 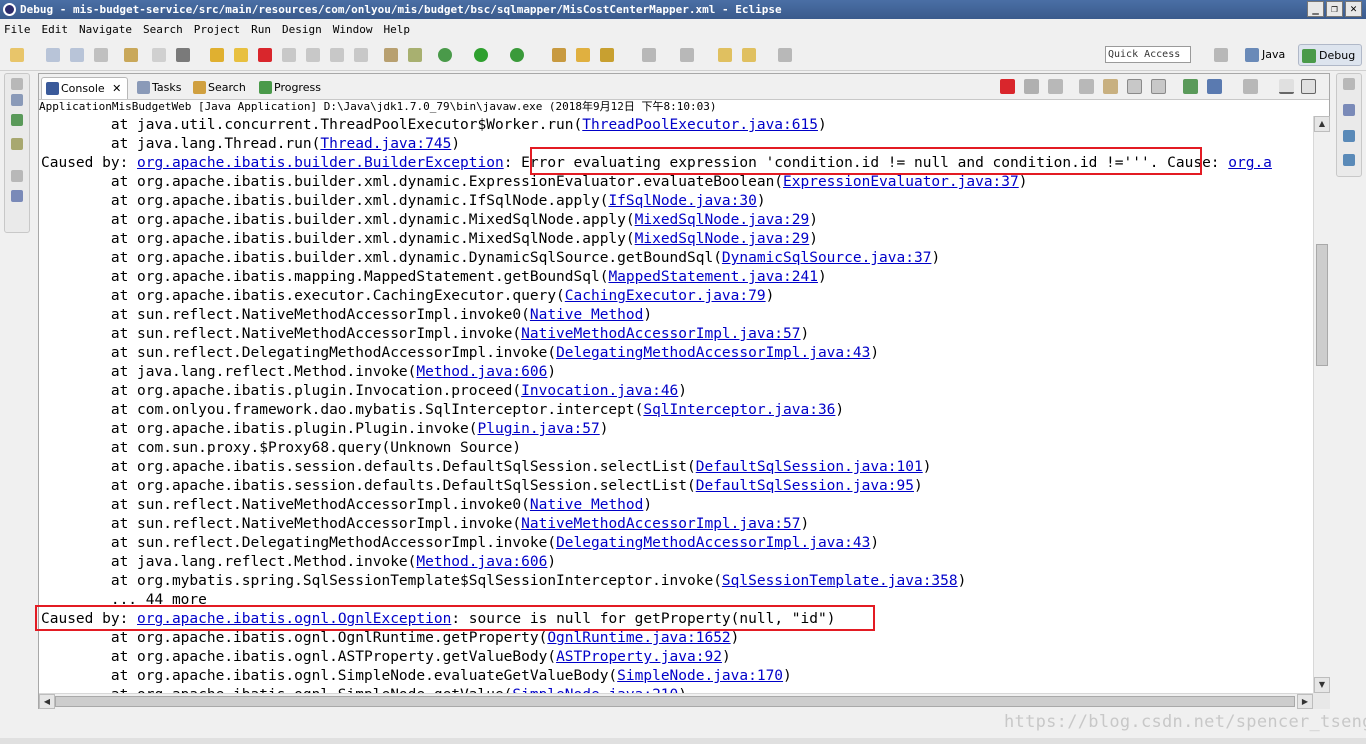 I want to click on vertical-scrollbar: ▲ ▼, so click(x=1321, y=404).